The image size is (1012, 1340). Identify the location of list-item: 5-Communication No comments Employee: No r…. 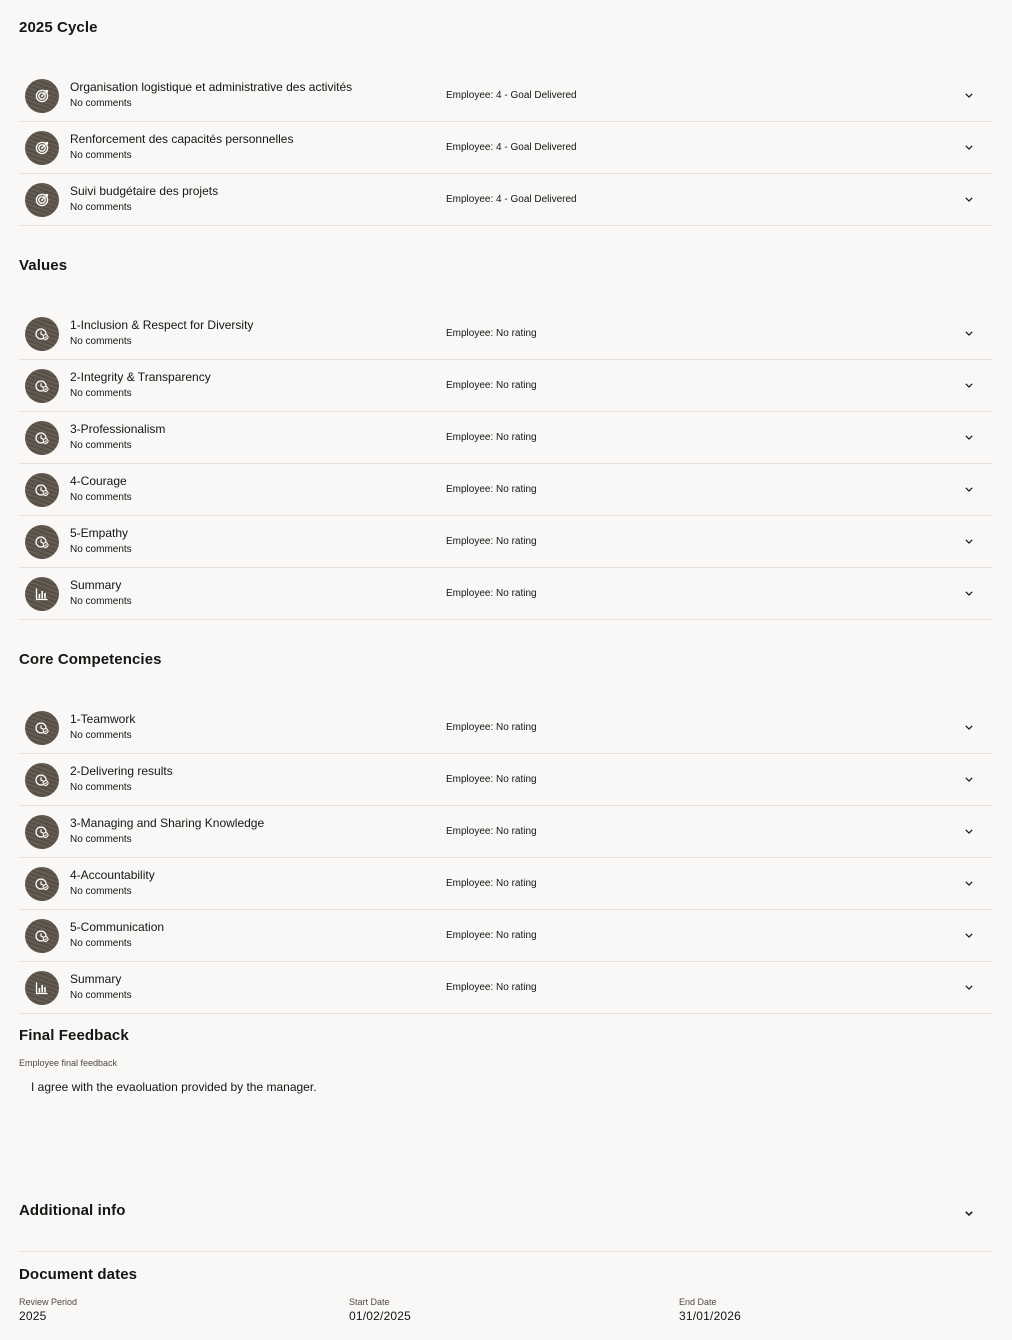
(505, 936).